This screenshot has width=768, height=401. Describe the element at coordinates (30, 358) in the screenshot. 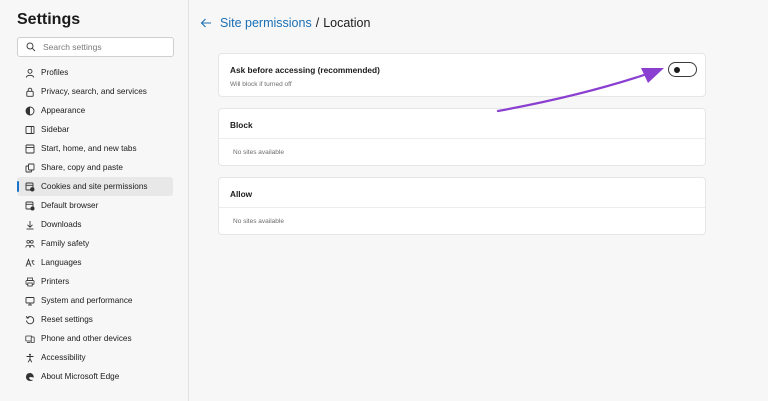

I see `accessibility-icon` at that location.